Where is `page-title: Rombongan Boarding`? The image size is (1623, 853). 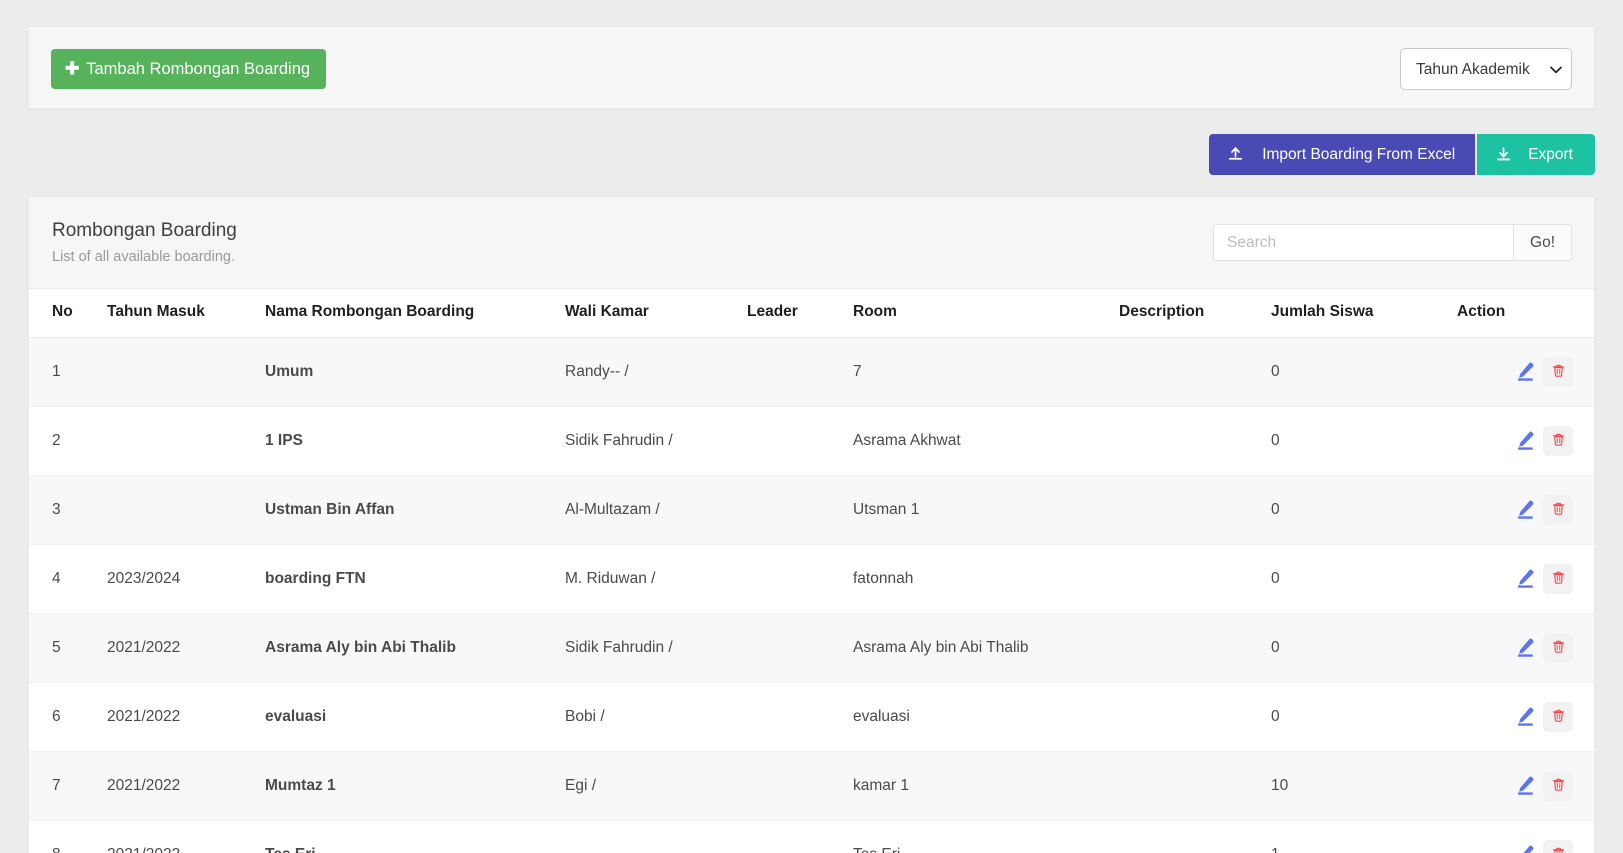 page-title: Rombongan Boarding is located at coordinates (144, 230).